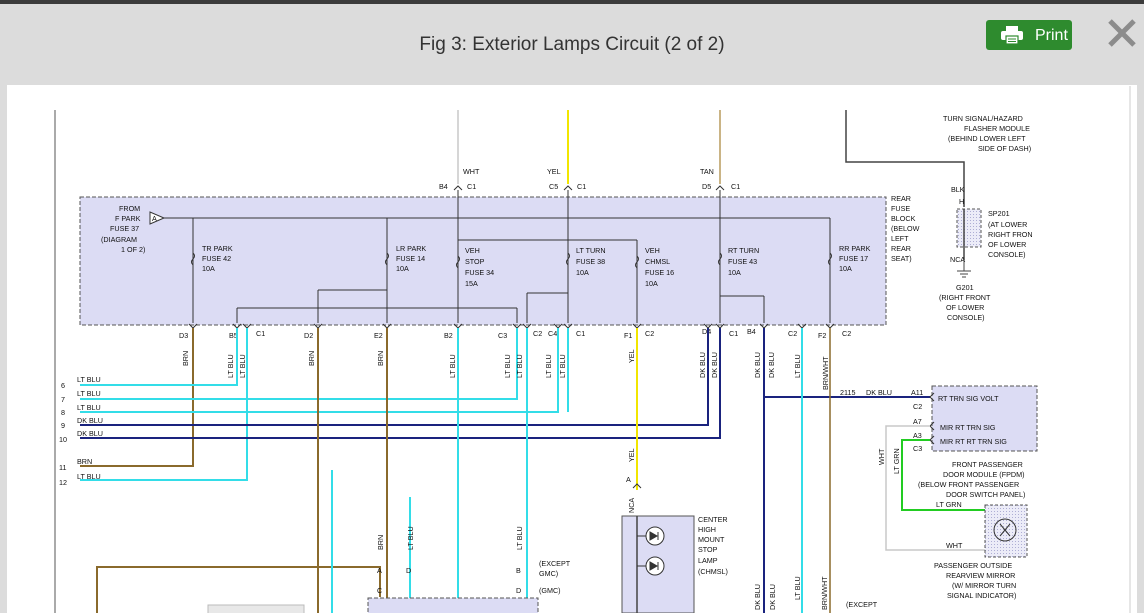 The image size is (1144, 613). Describe the element at coordinates (707, 171) in the screenshot. I see `label-tan: TAN` at that location.